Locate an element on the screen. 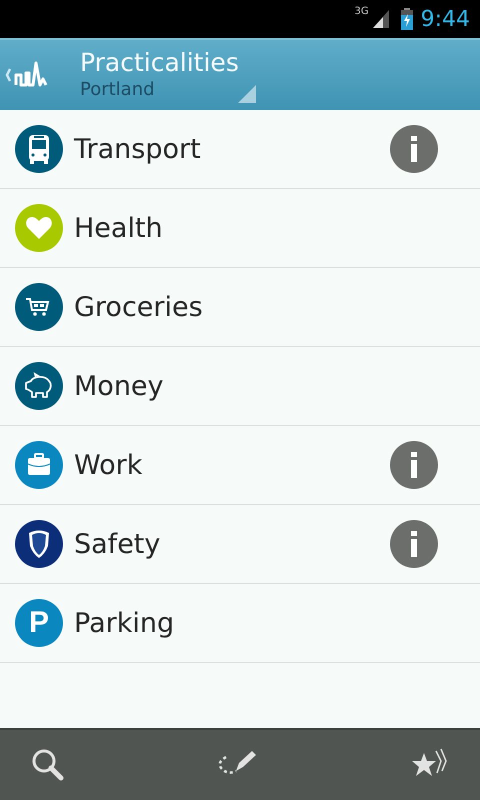  network-type: 3G is located at coordinates (361, 11).